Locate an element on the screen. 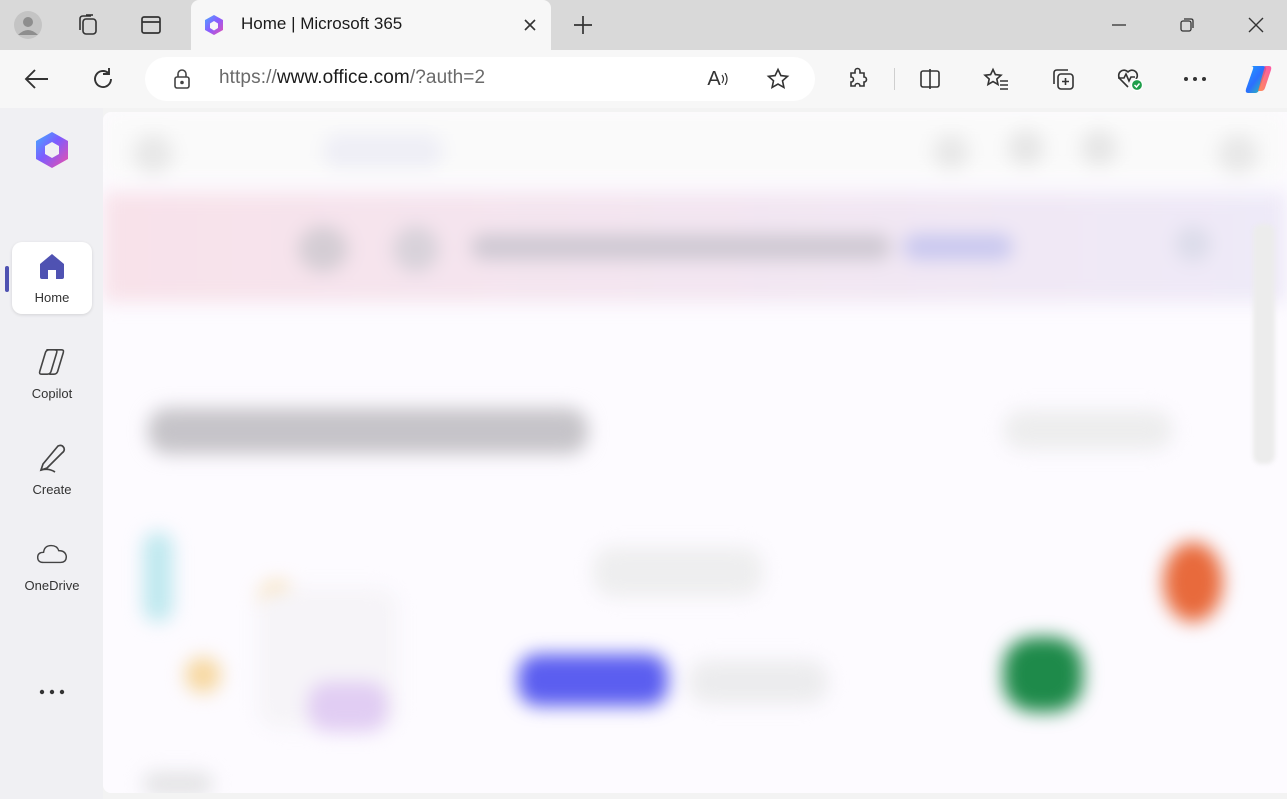  blurred-banner-close is located at coordinates (1193, 244).